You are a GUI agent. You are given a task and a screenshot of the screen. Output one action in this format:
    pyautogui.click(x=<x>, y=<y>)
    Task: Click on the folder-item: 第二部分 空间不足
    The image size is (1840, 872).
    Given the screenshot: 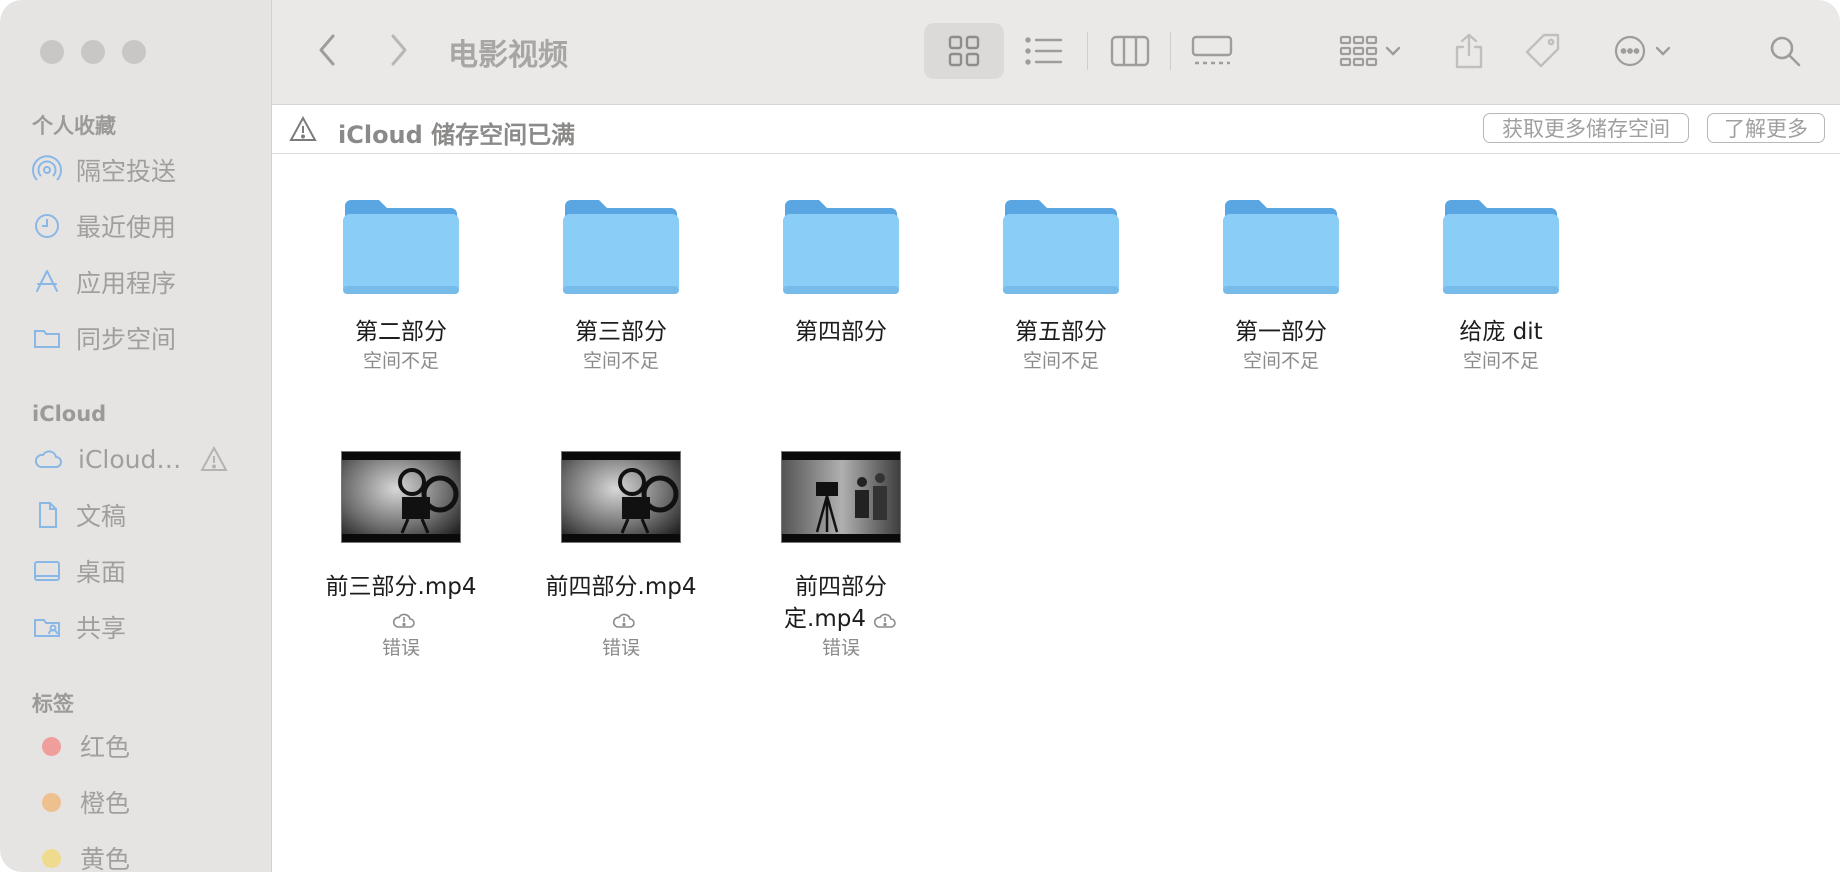 What is the action you would take?
    pyautogui.click(x=401, y=285)
    